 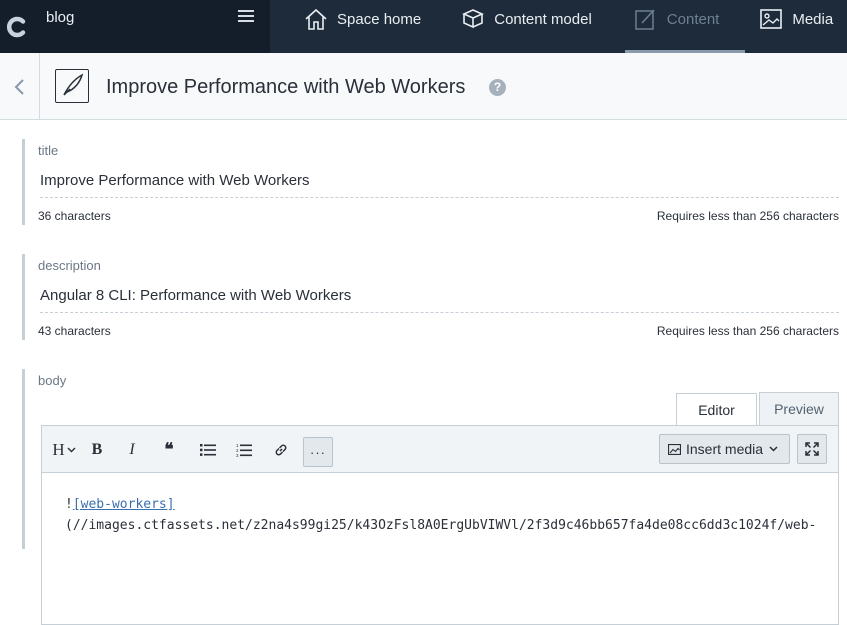 I want to click on bullet-list-button, so click(x=208, y=449).